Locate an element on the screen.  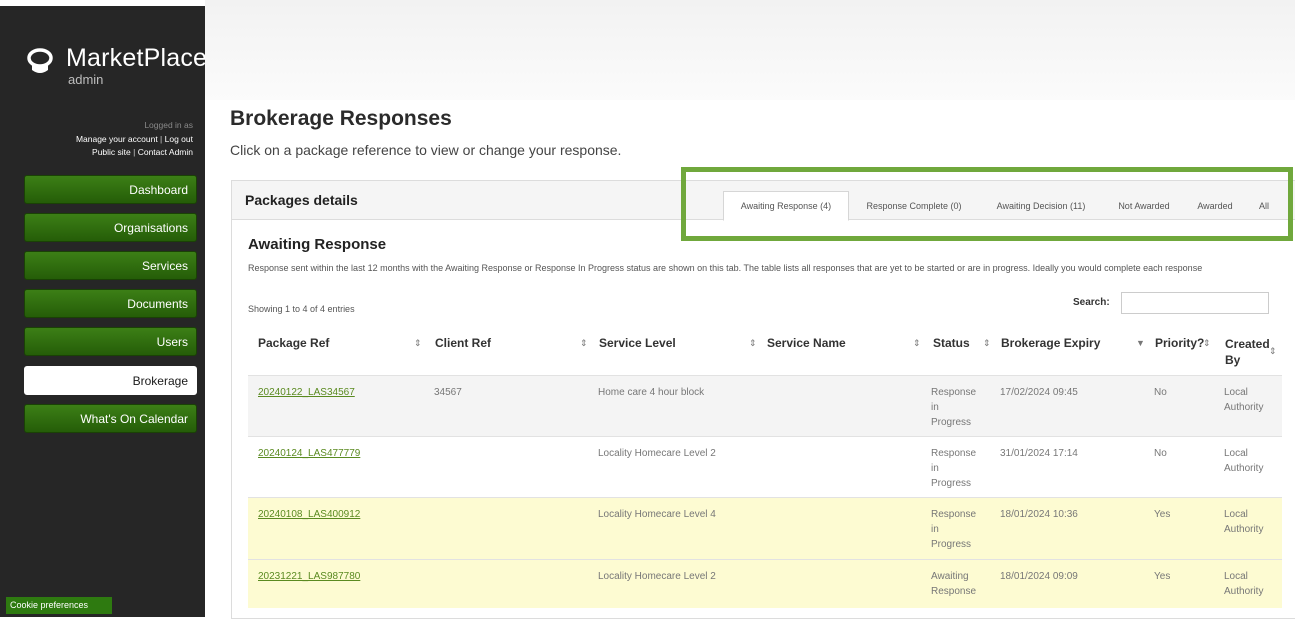
logo: MarketPlace admin is located at coordinates (117, 63).